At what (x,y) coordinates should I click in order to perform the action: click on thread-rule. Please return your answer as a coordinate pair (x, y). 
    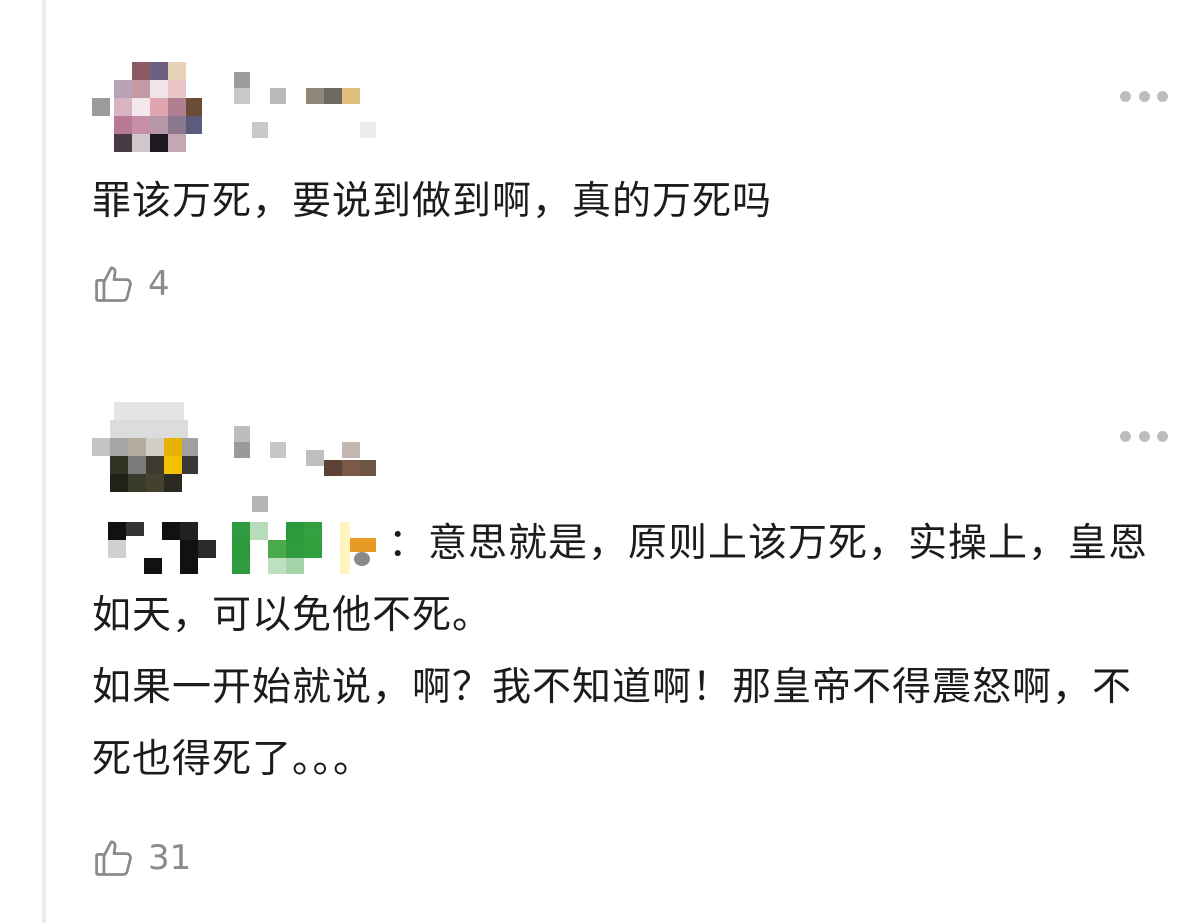
    Looking at the image, I should click on (44, 461).